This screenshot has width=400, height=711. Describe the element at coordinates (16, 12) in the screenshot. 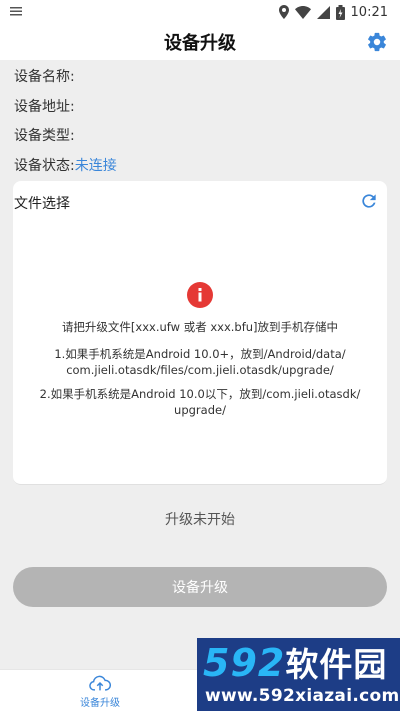

I see `notification-icon` at that location.